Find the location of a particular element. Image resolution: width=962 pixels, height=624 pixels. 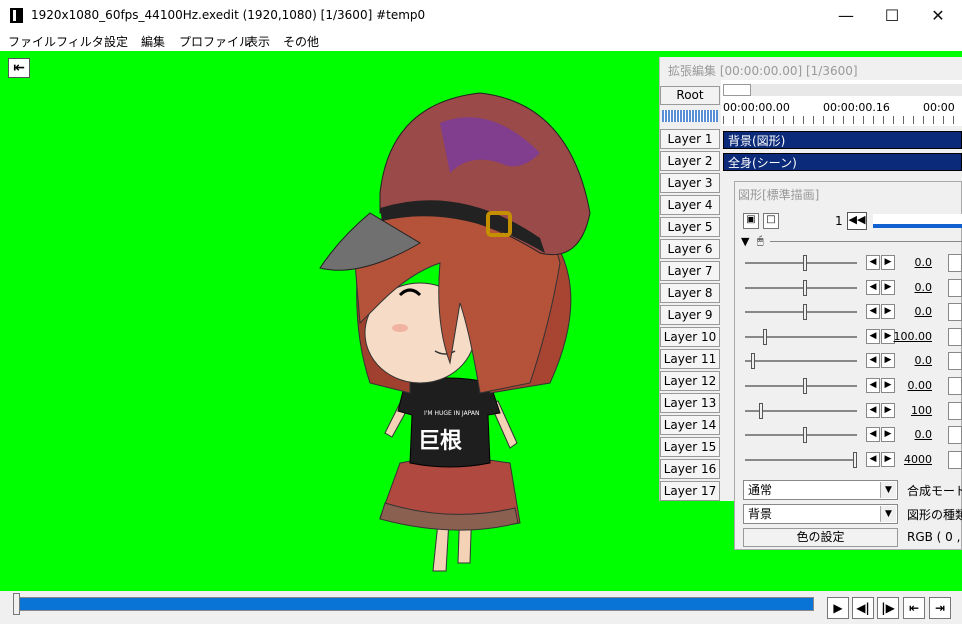

next-frame-icon: |▶ is located at coordinates (888, 608).